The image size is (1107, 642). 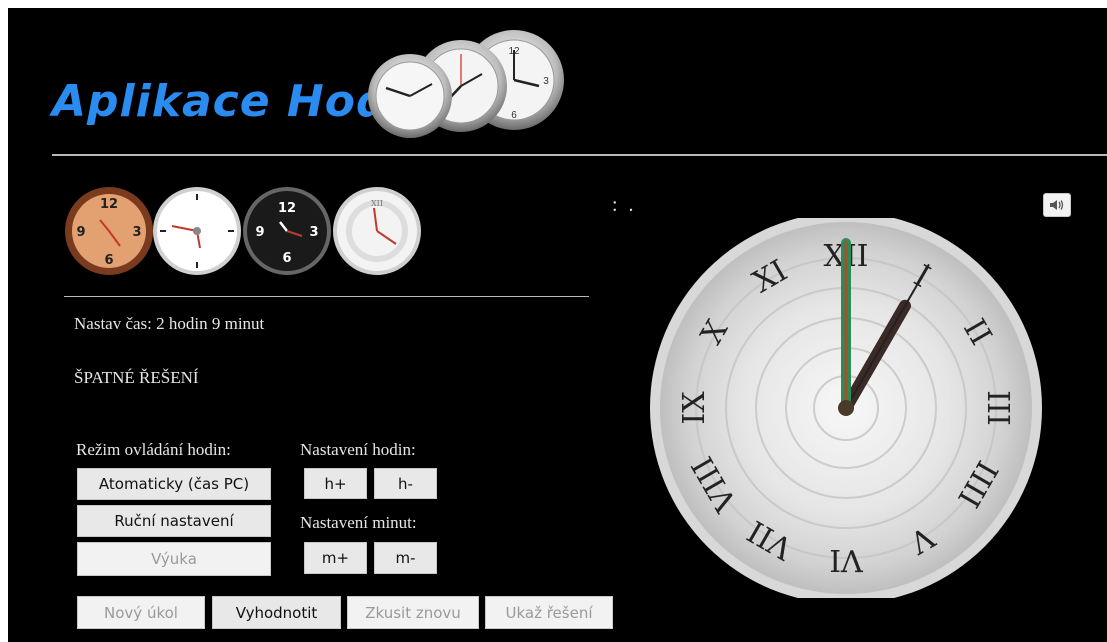 I want to click on show-solution-button: Ukaž řešení, so click(x=549, y=612).